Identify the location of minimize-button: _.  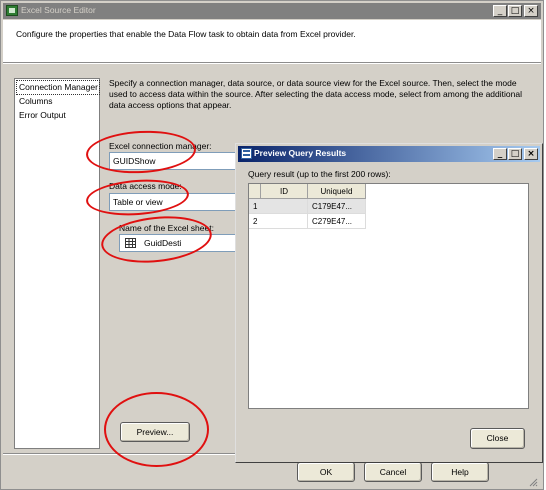
(500, 11).